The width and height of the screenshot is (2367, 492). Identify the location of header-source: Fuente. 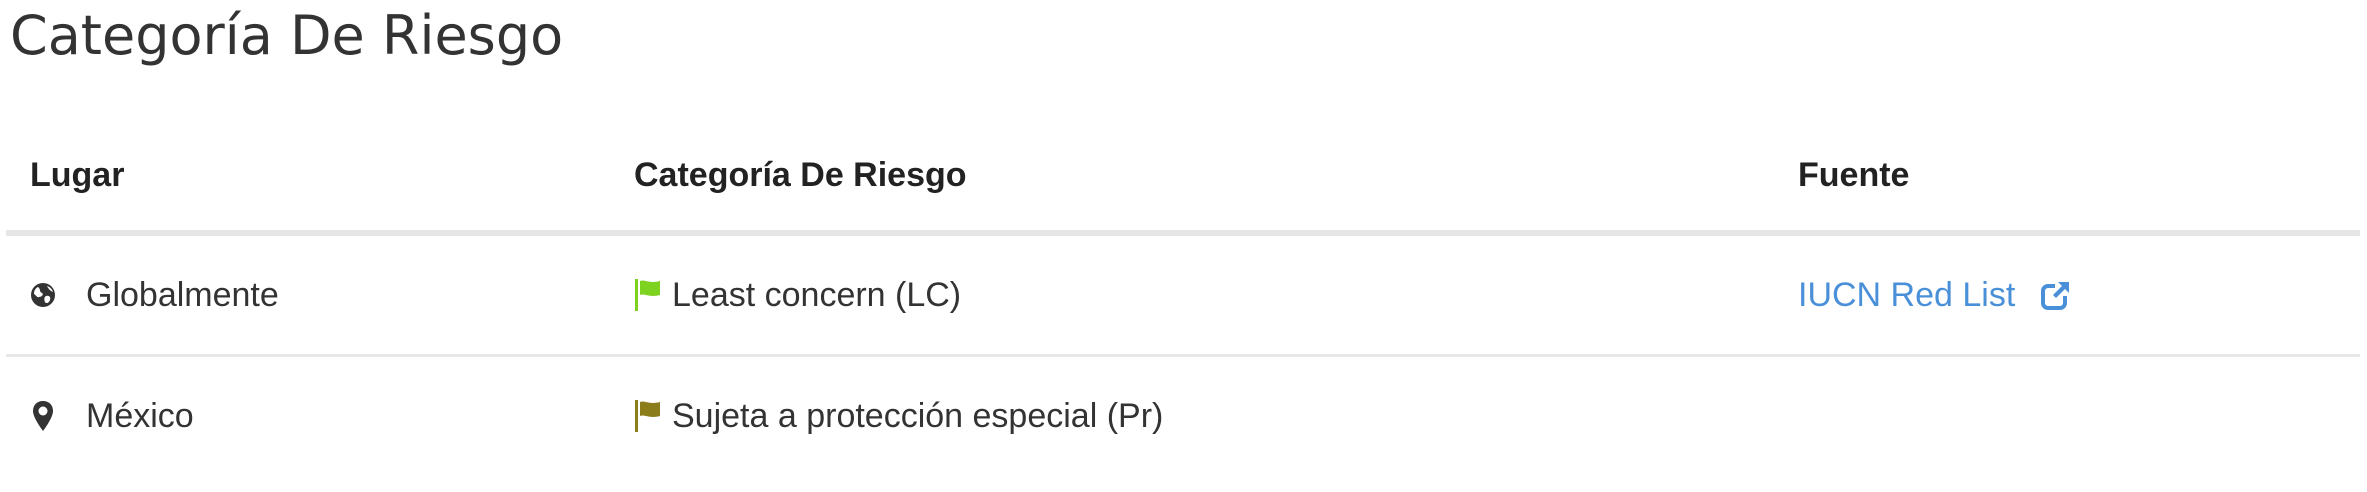
(2067, 178).